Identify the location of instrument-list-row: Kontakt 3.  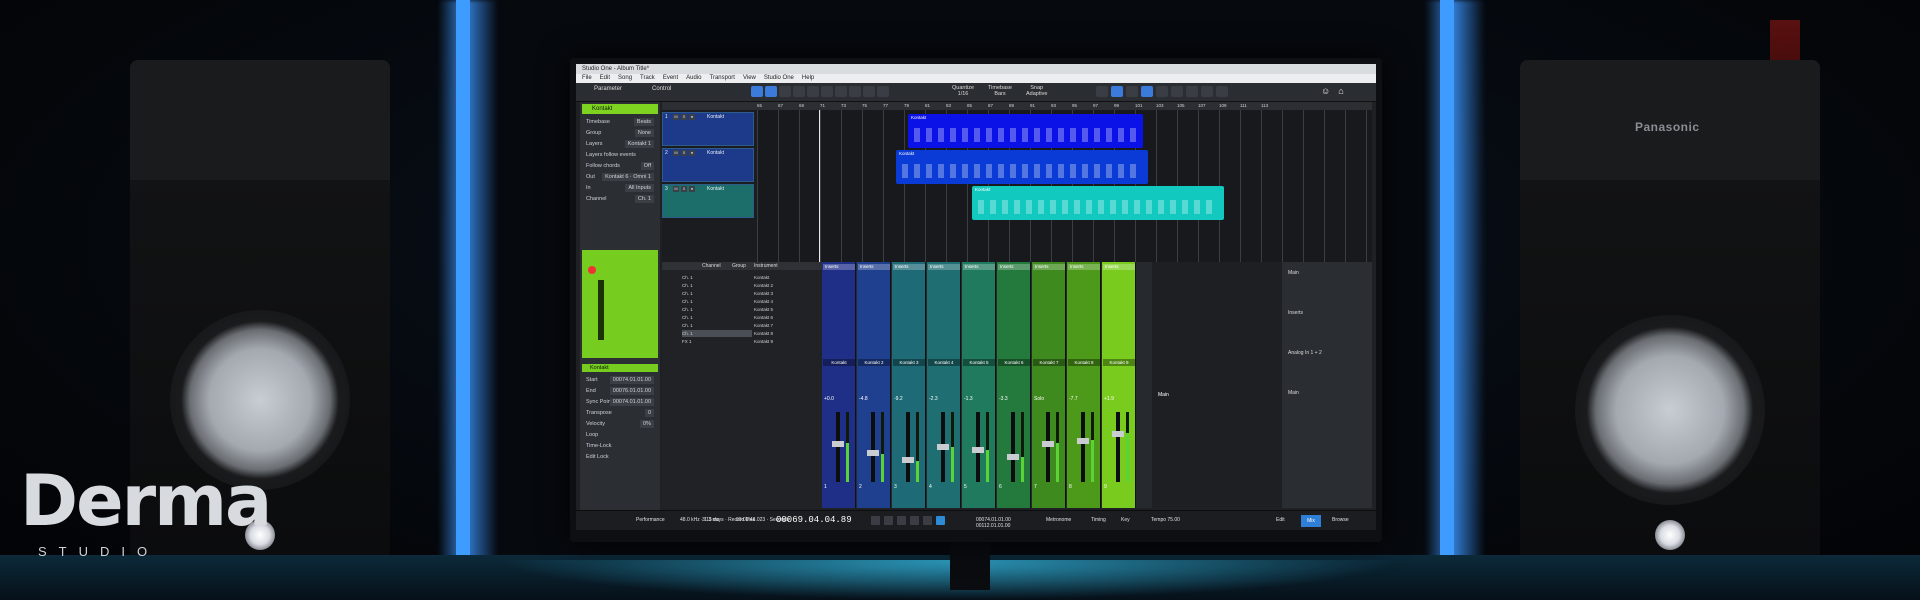
(785, 293).